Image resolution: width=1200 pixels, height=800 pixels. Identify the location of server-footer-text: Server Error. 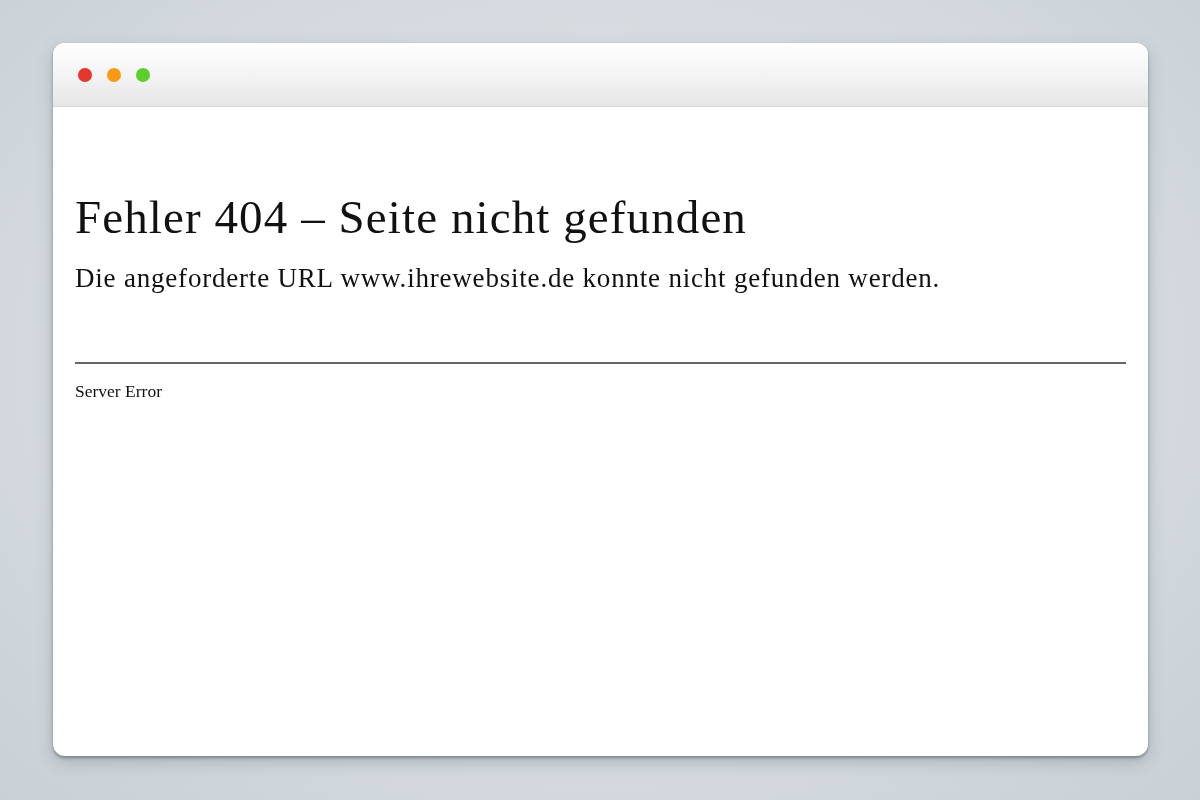
(118, 391).